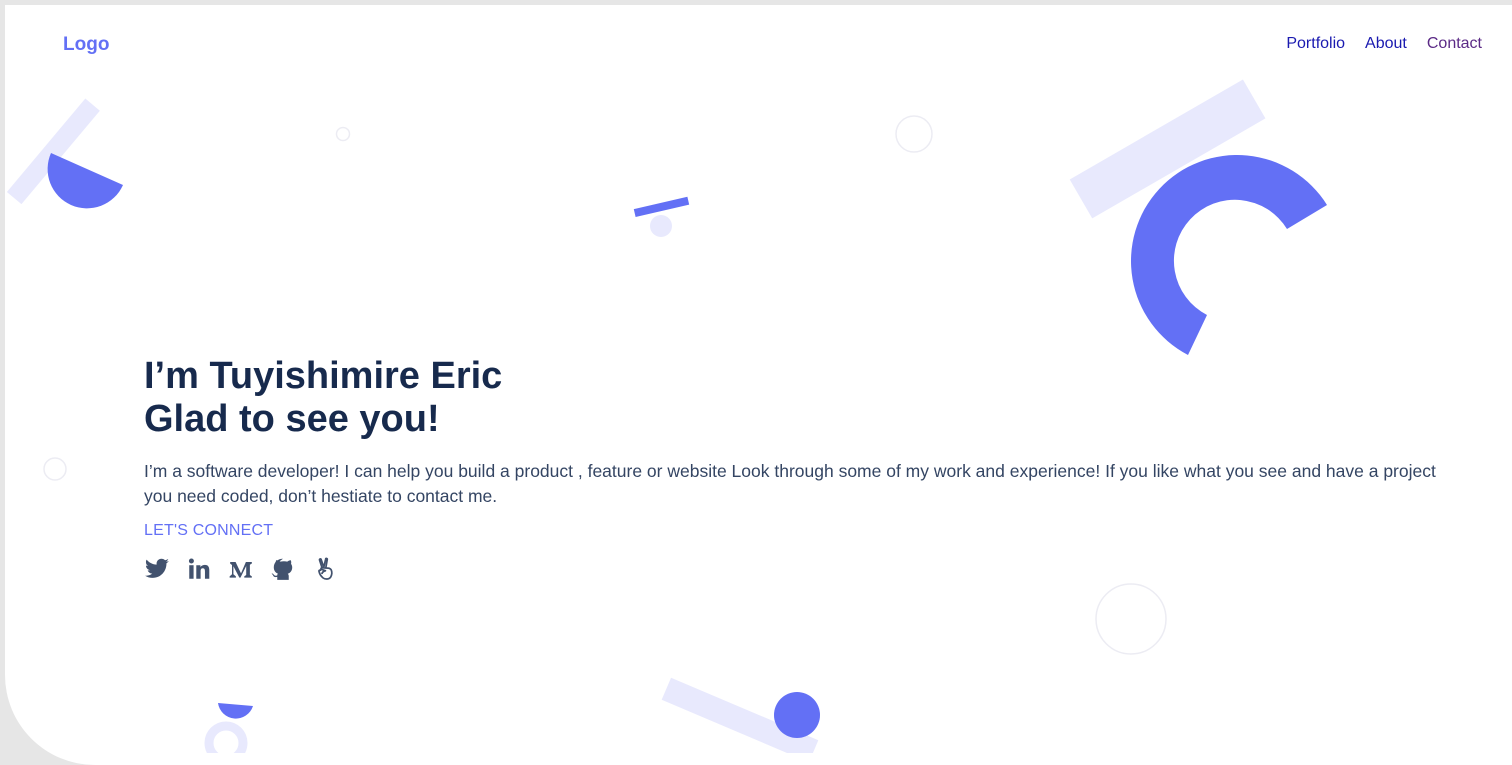 Image resolution: width=1512 pixels, height=765 pixels. Describe the element at coordinates (794, 398) in the screenshot. I see `hero-title: I’m Tuyishimire Eric Glad to see you!` at that location.